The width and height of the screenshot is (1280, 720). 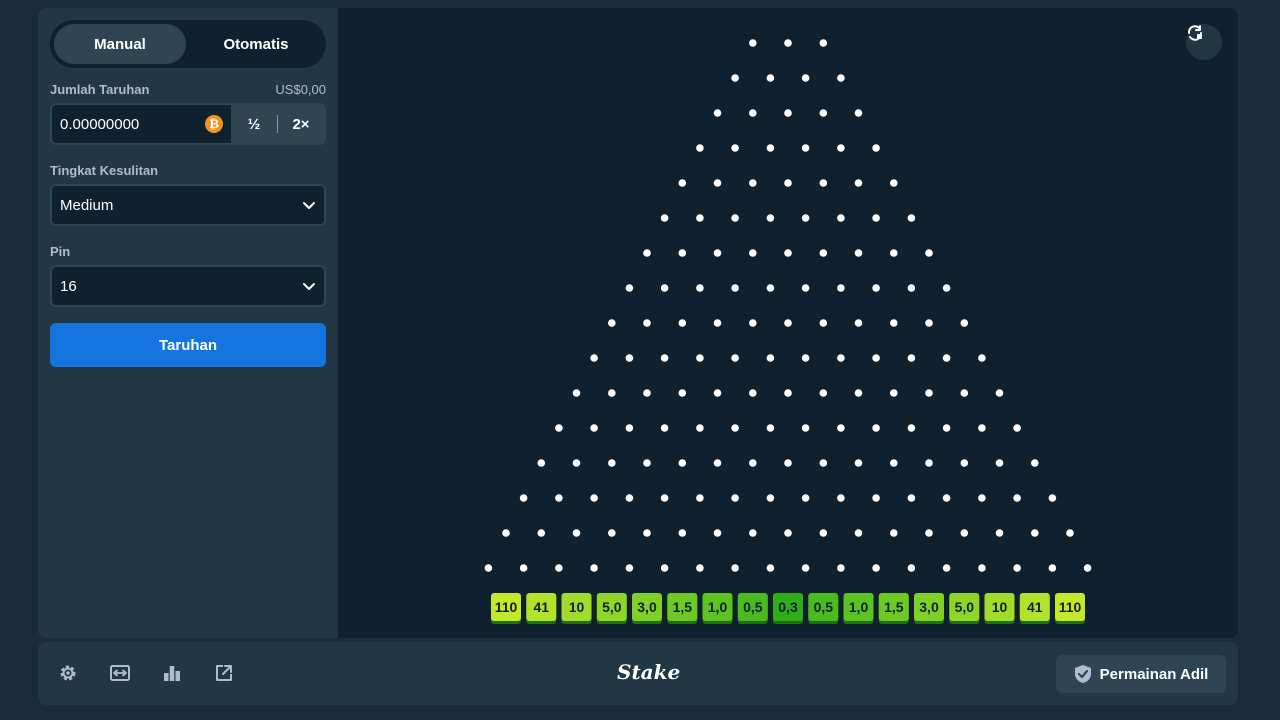 I want to click on multiplier-bucket: 41, so click(x=541, y=608).